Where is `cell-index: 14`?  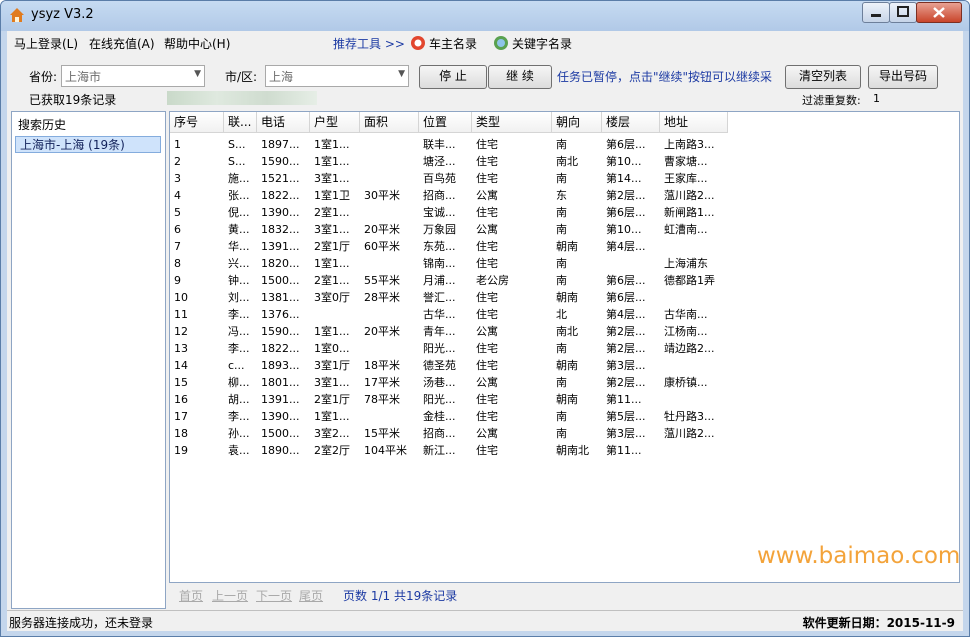
cell-index: 14 is located at coordinates (181, 365).